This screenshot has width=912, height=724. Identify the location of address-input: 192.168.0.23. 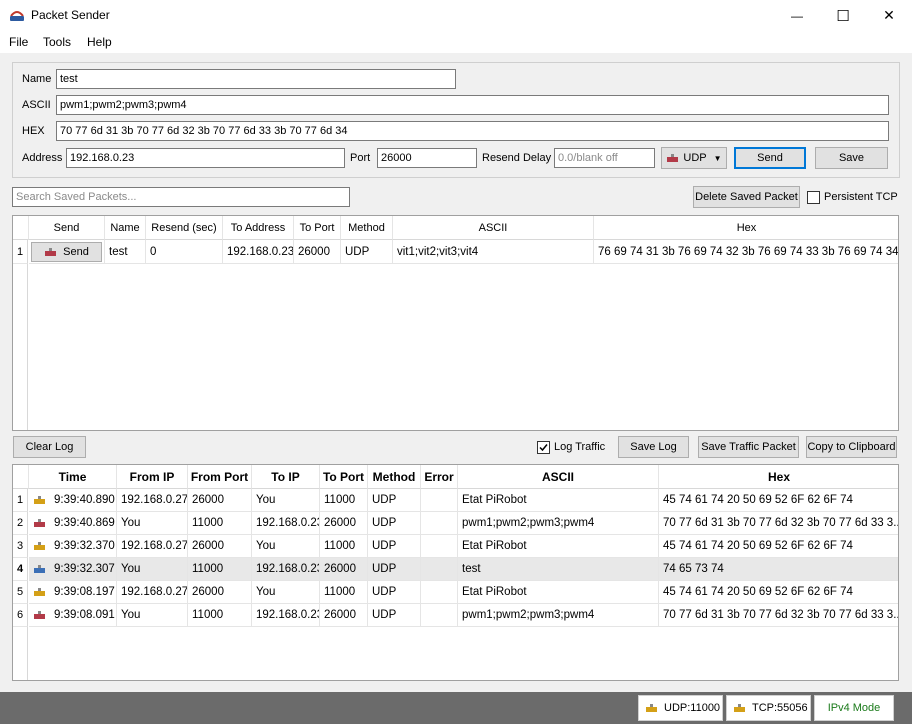
(205, 158).